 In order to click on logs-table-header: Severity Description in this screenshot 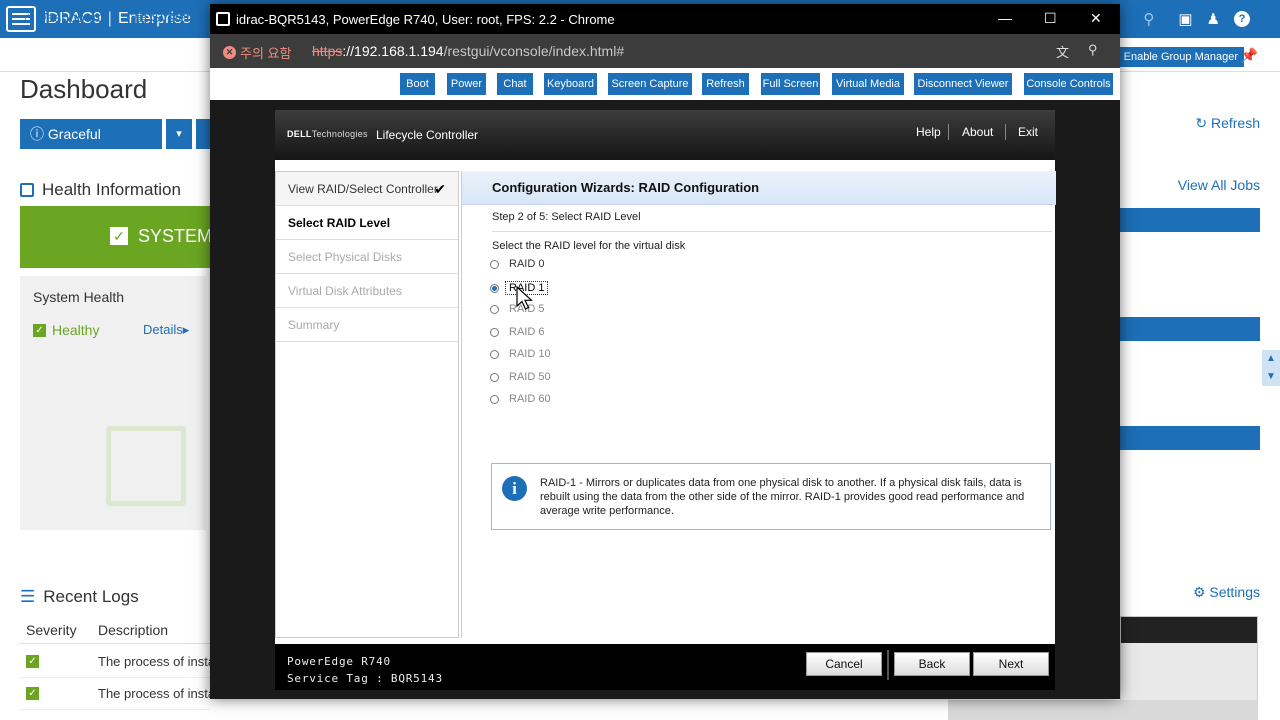, I will do `click(115, 629)`.